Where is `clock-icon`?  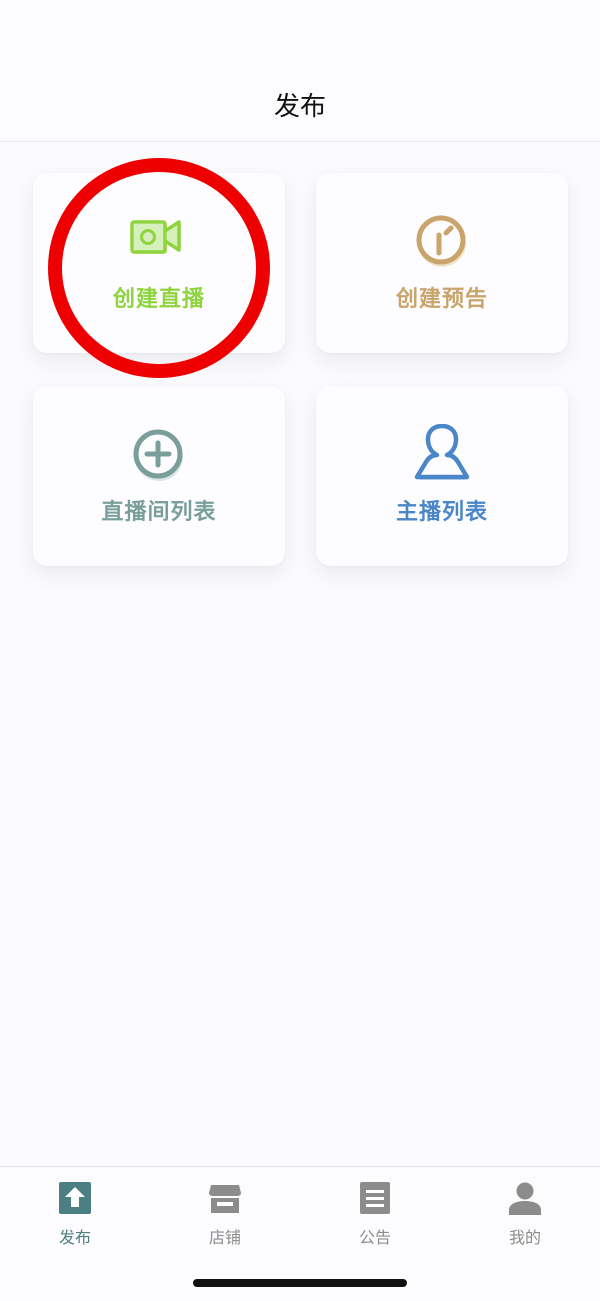 clock-icon is located at coordinates (441, 241).